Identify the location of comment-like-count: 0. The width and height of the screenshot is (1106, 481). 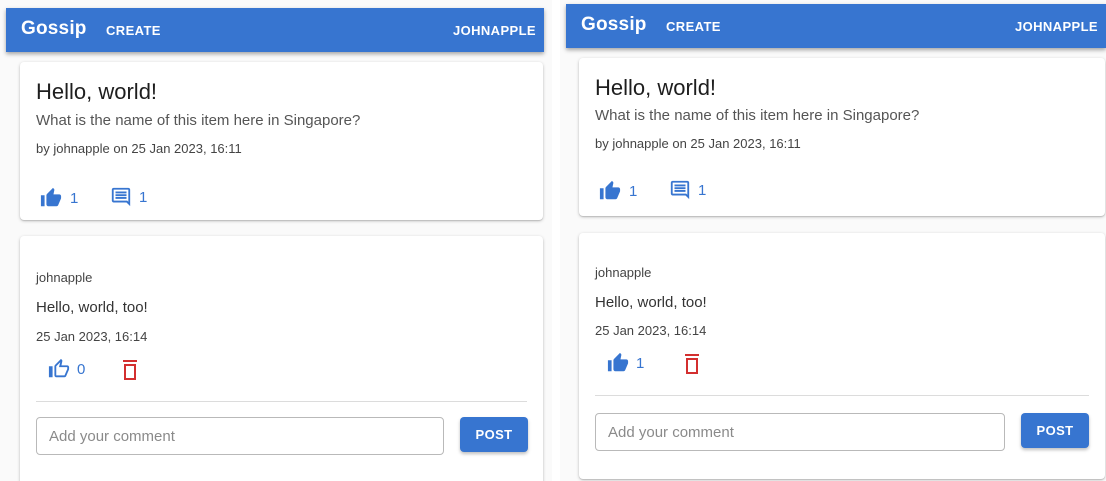
(81, 369).